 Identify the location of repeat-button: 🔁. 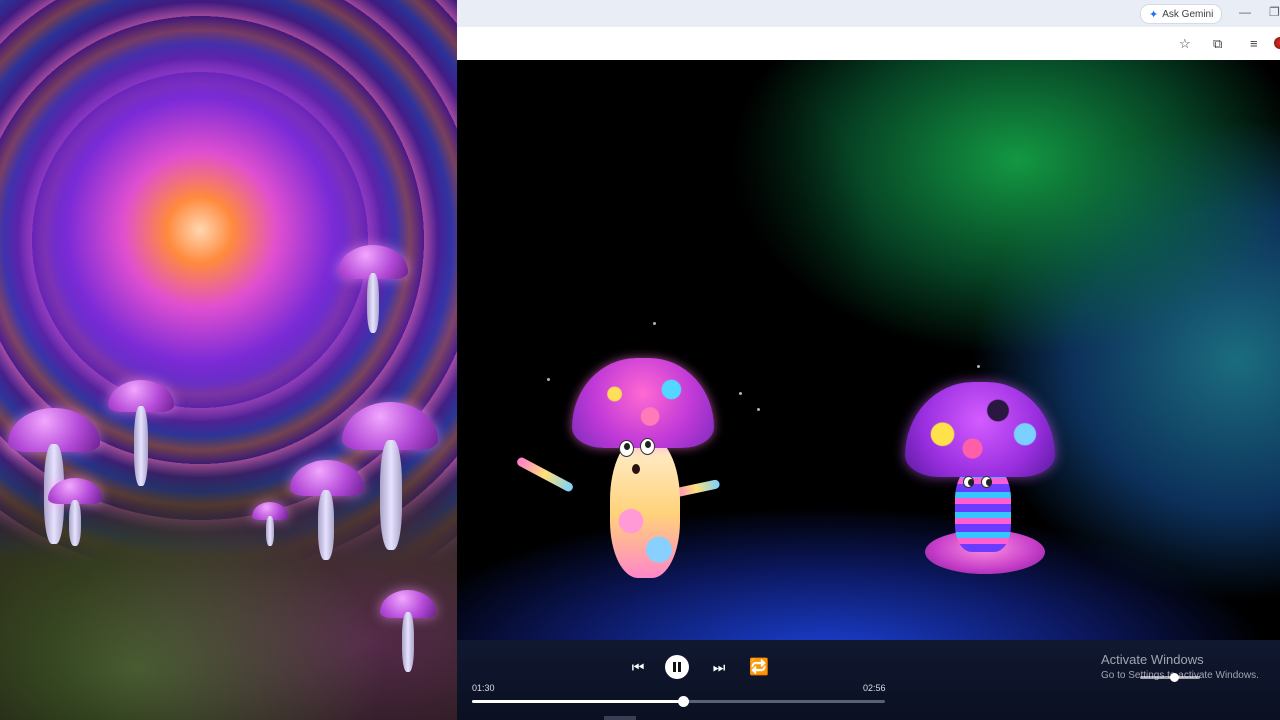
(759, 667).